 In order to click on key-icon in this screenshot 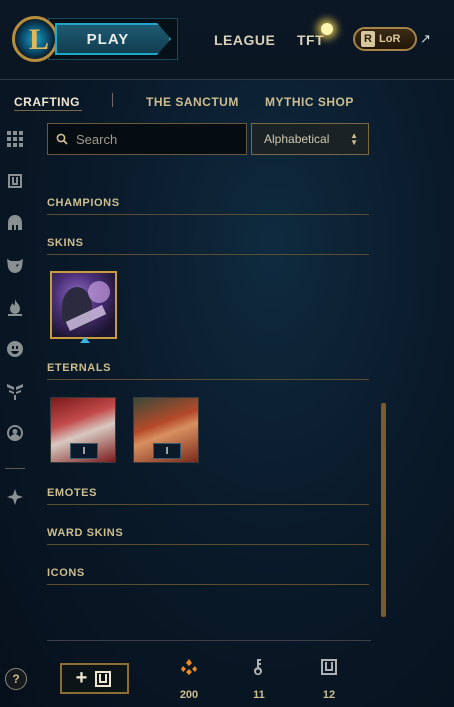, I will do `click(258, 667)`.